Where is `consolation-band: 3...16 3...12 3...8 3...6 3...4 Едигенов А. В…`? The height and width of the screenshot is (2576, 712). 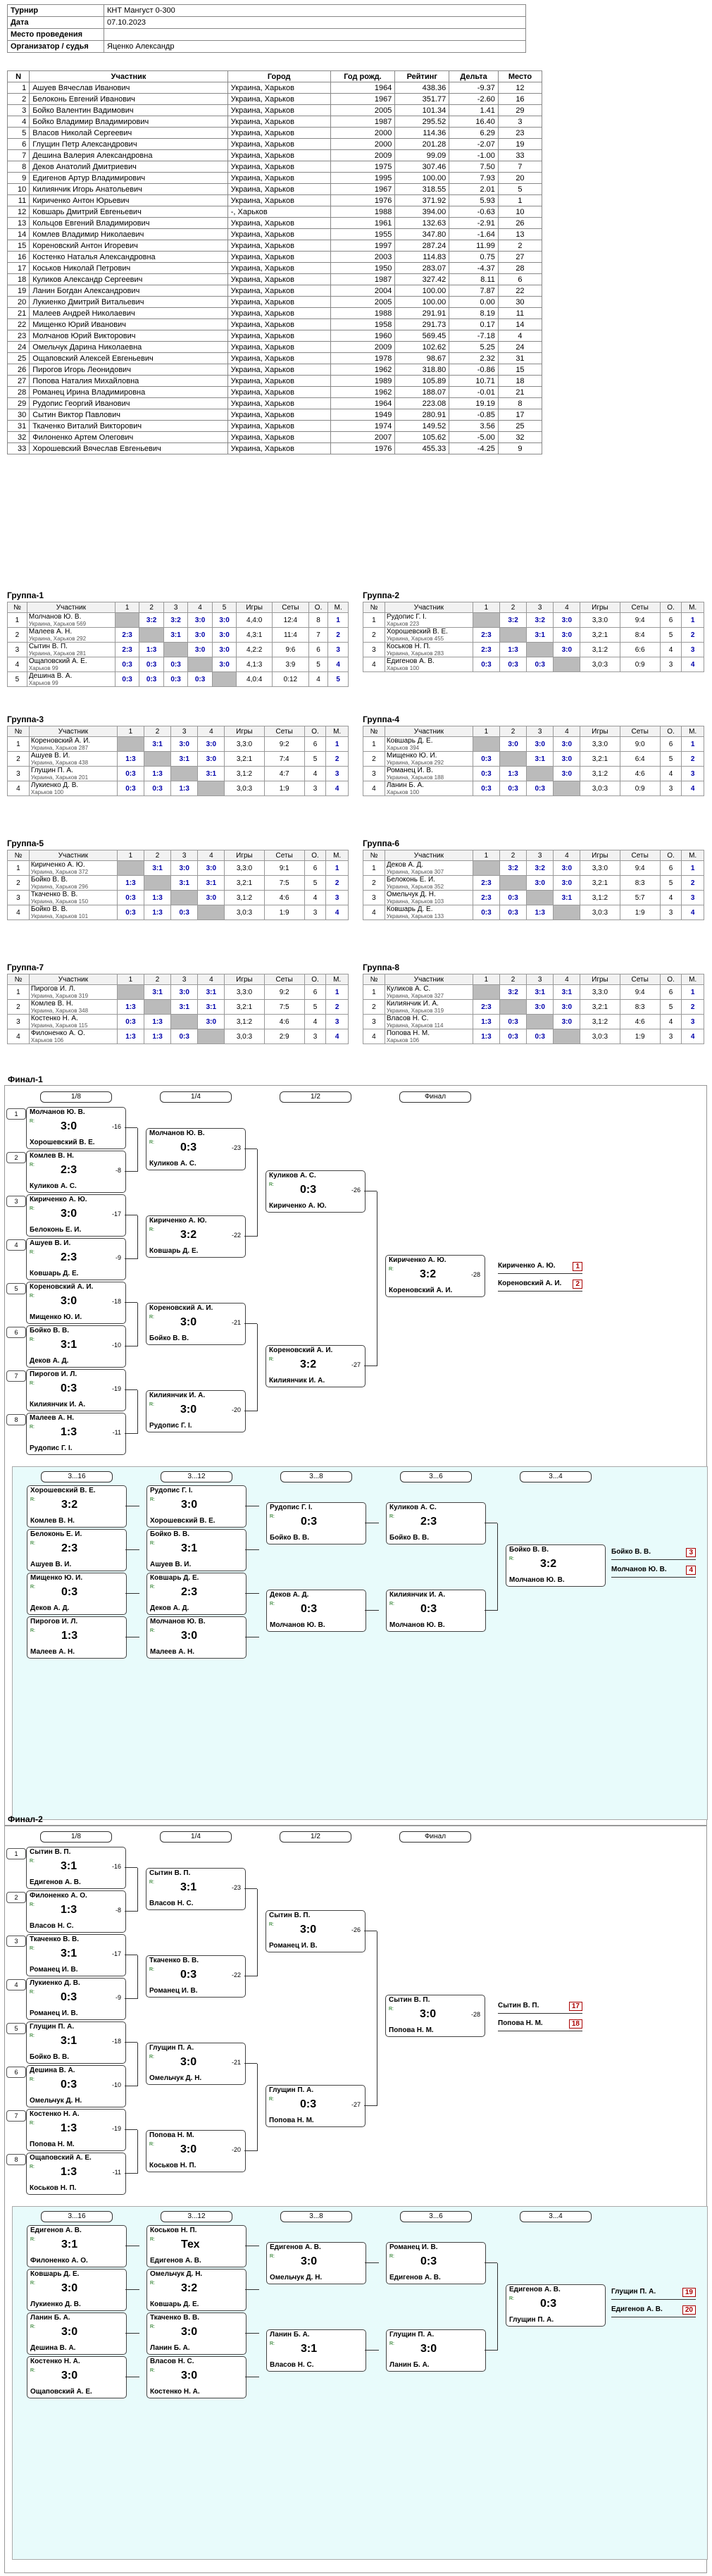 consolation-band: 3...16 3...12 3...8 3...6 3...4 Едигенов А. В… is located at coordinates (360, 2383).